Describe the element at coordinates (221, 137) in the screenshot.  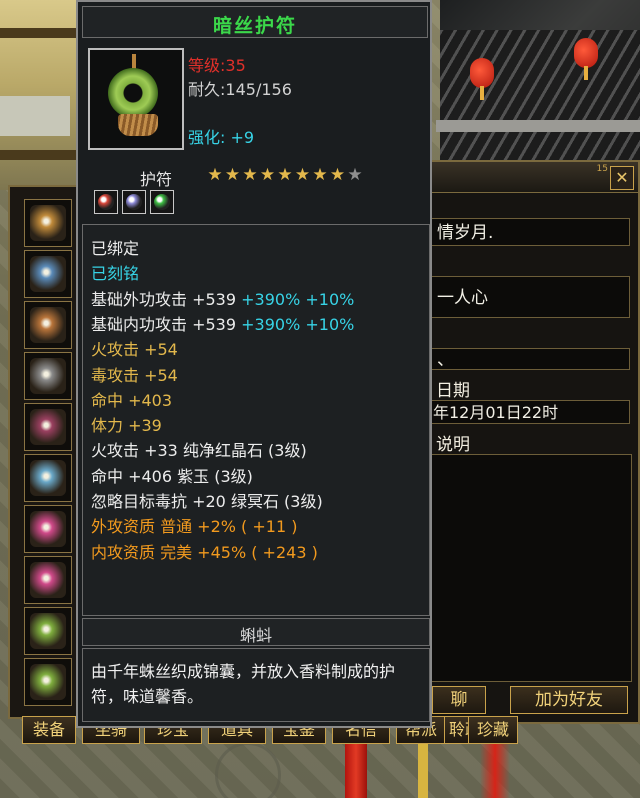
I see `enhance-row: 强化: +9` at that location.